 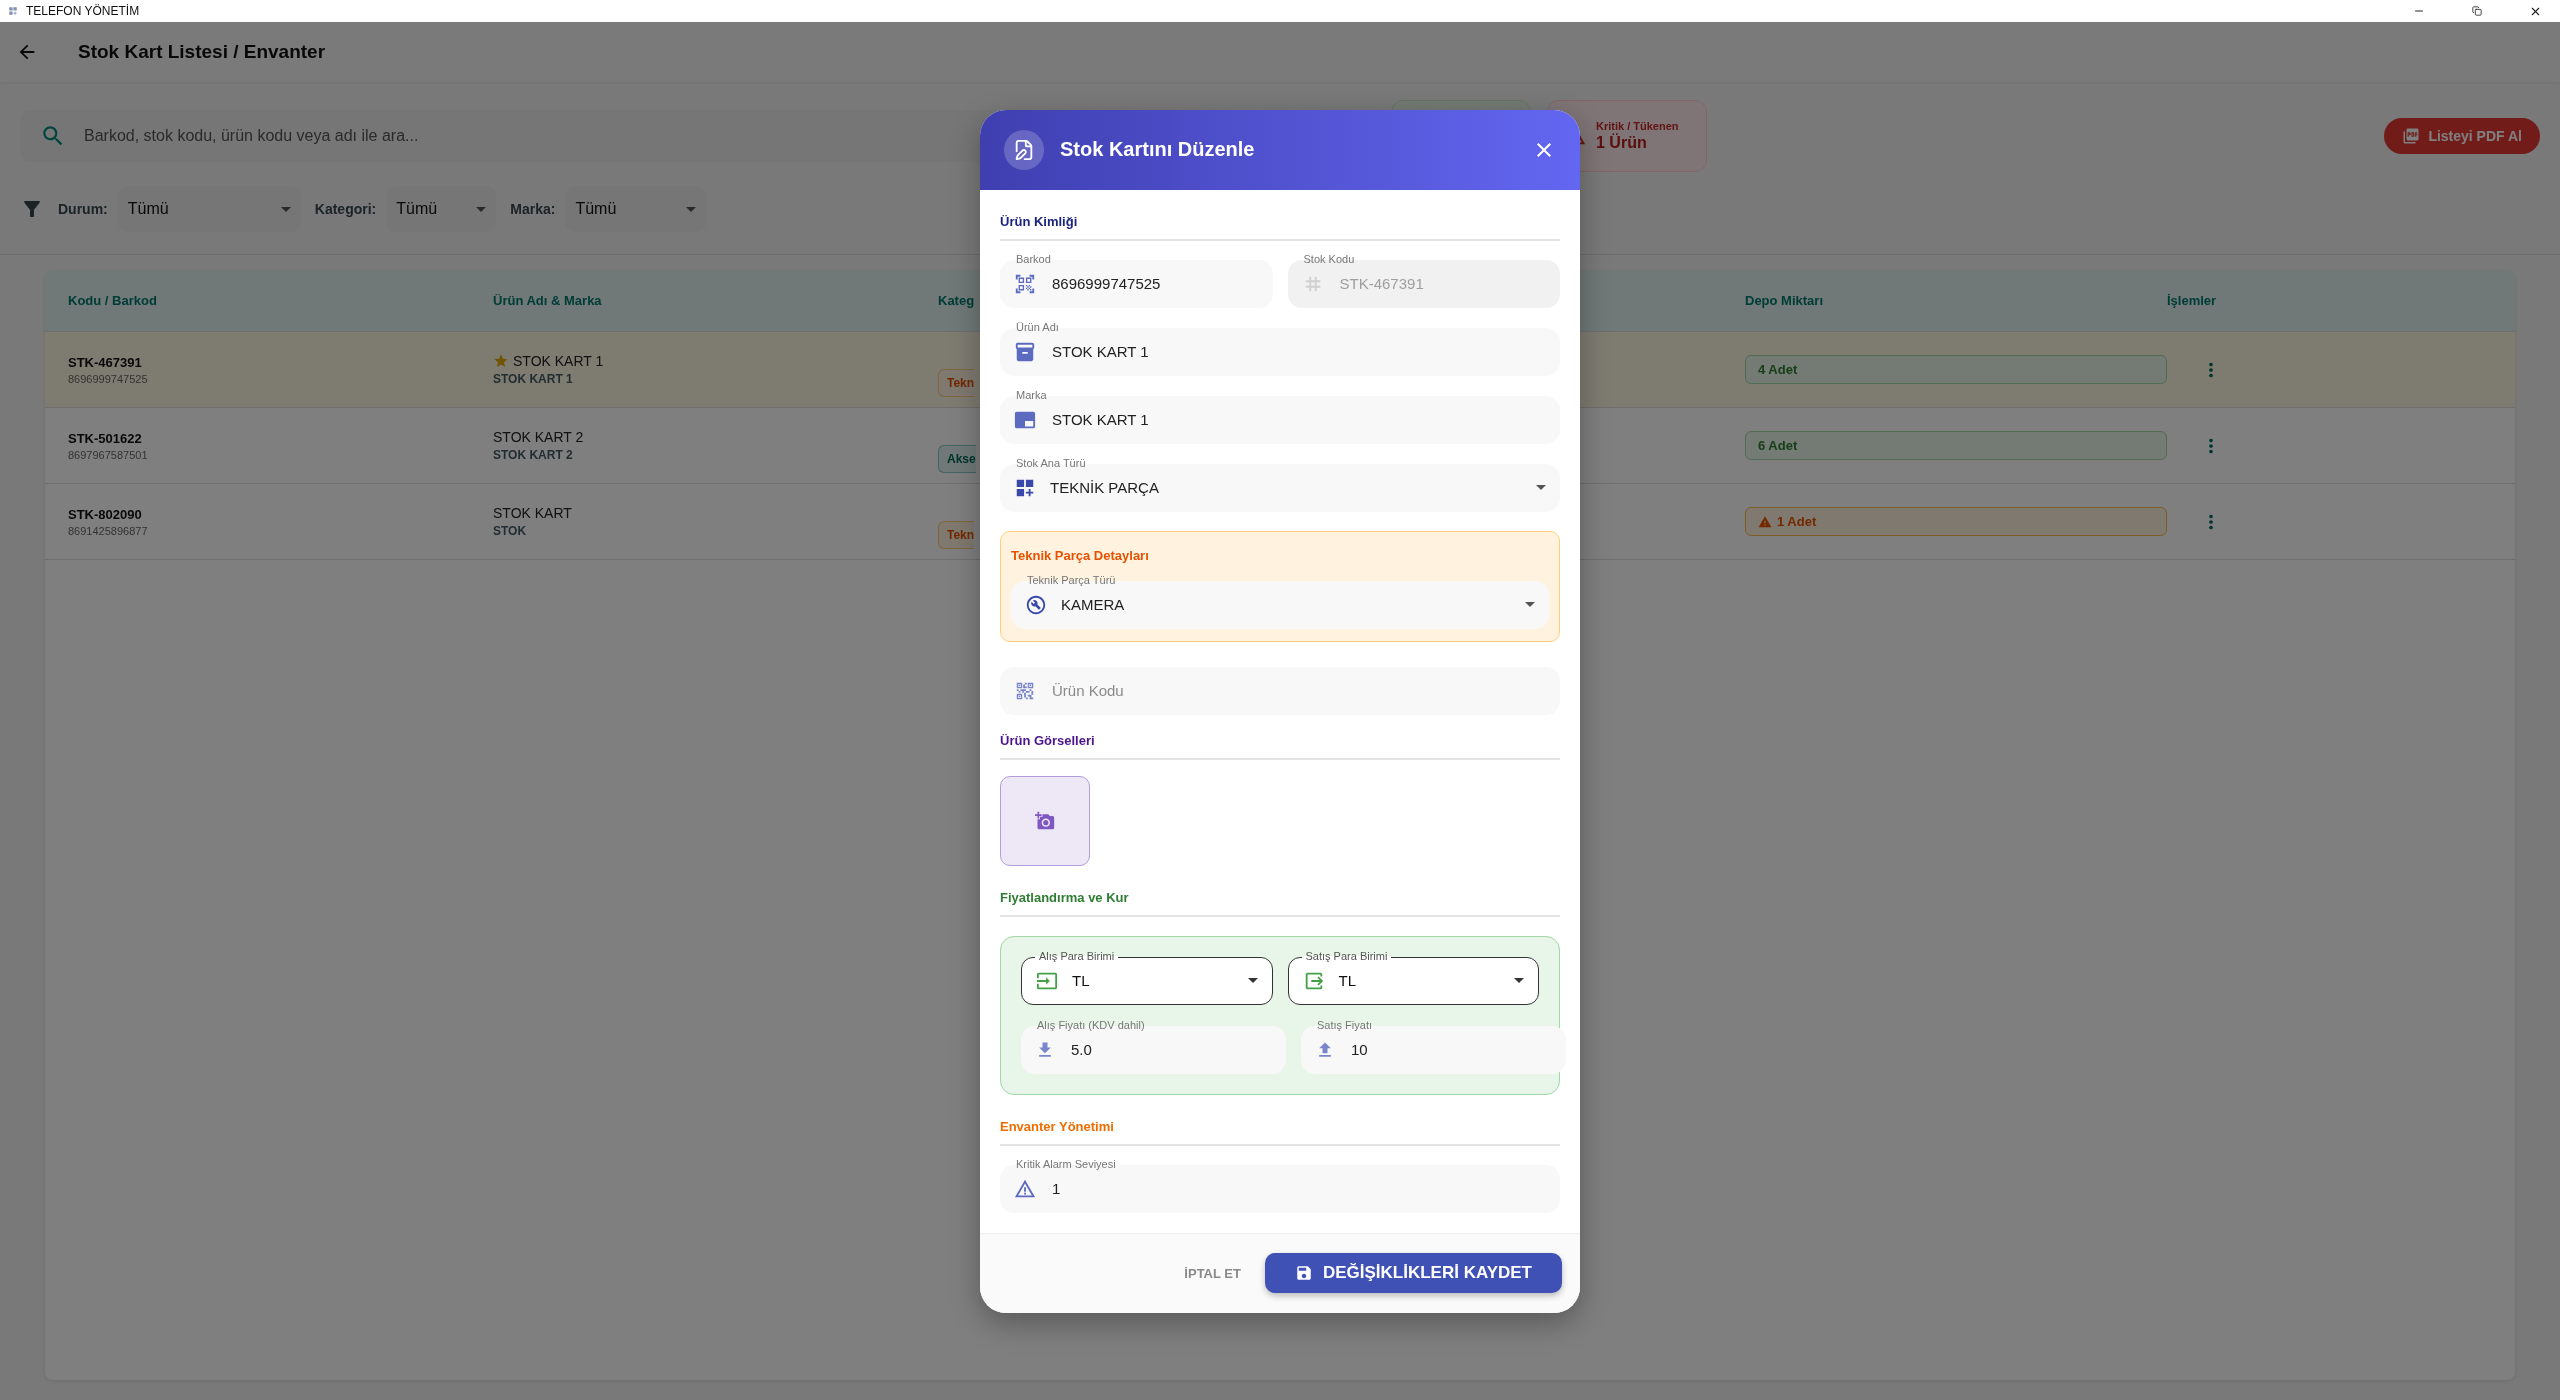 I want to click on product-name: STOK KART 1, so click(x=558, y=361).